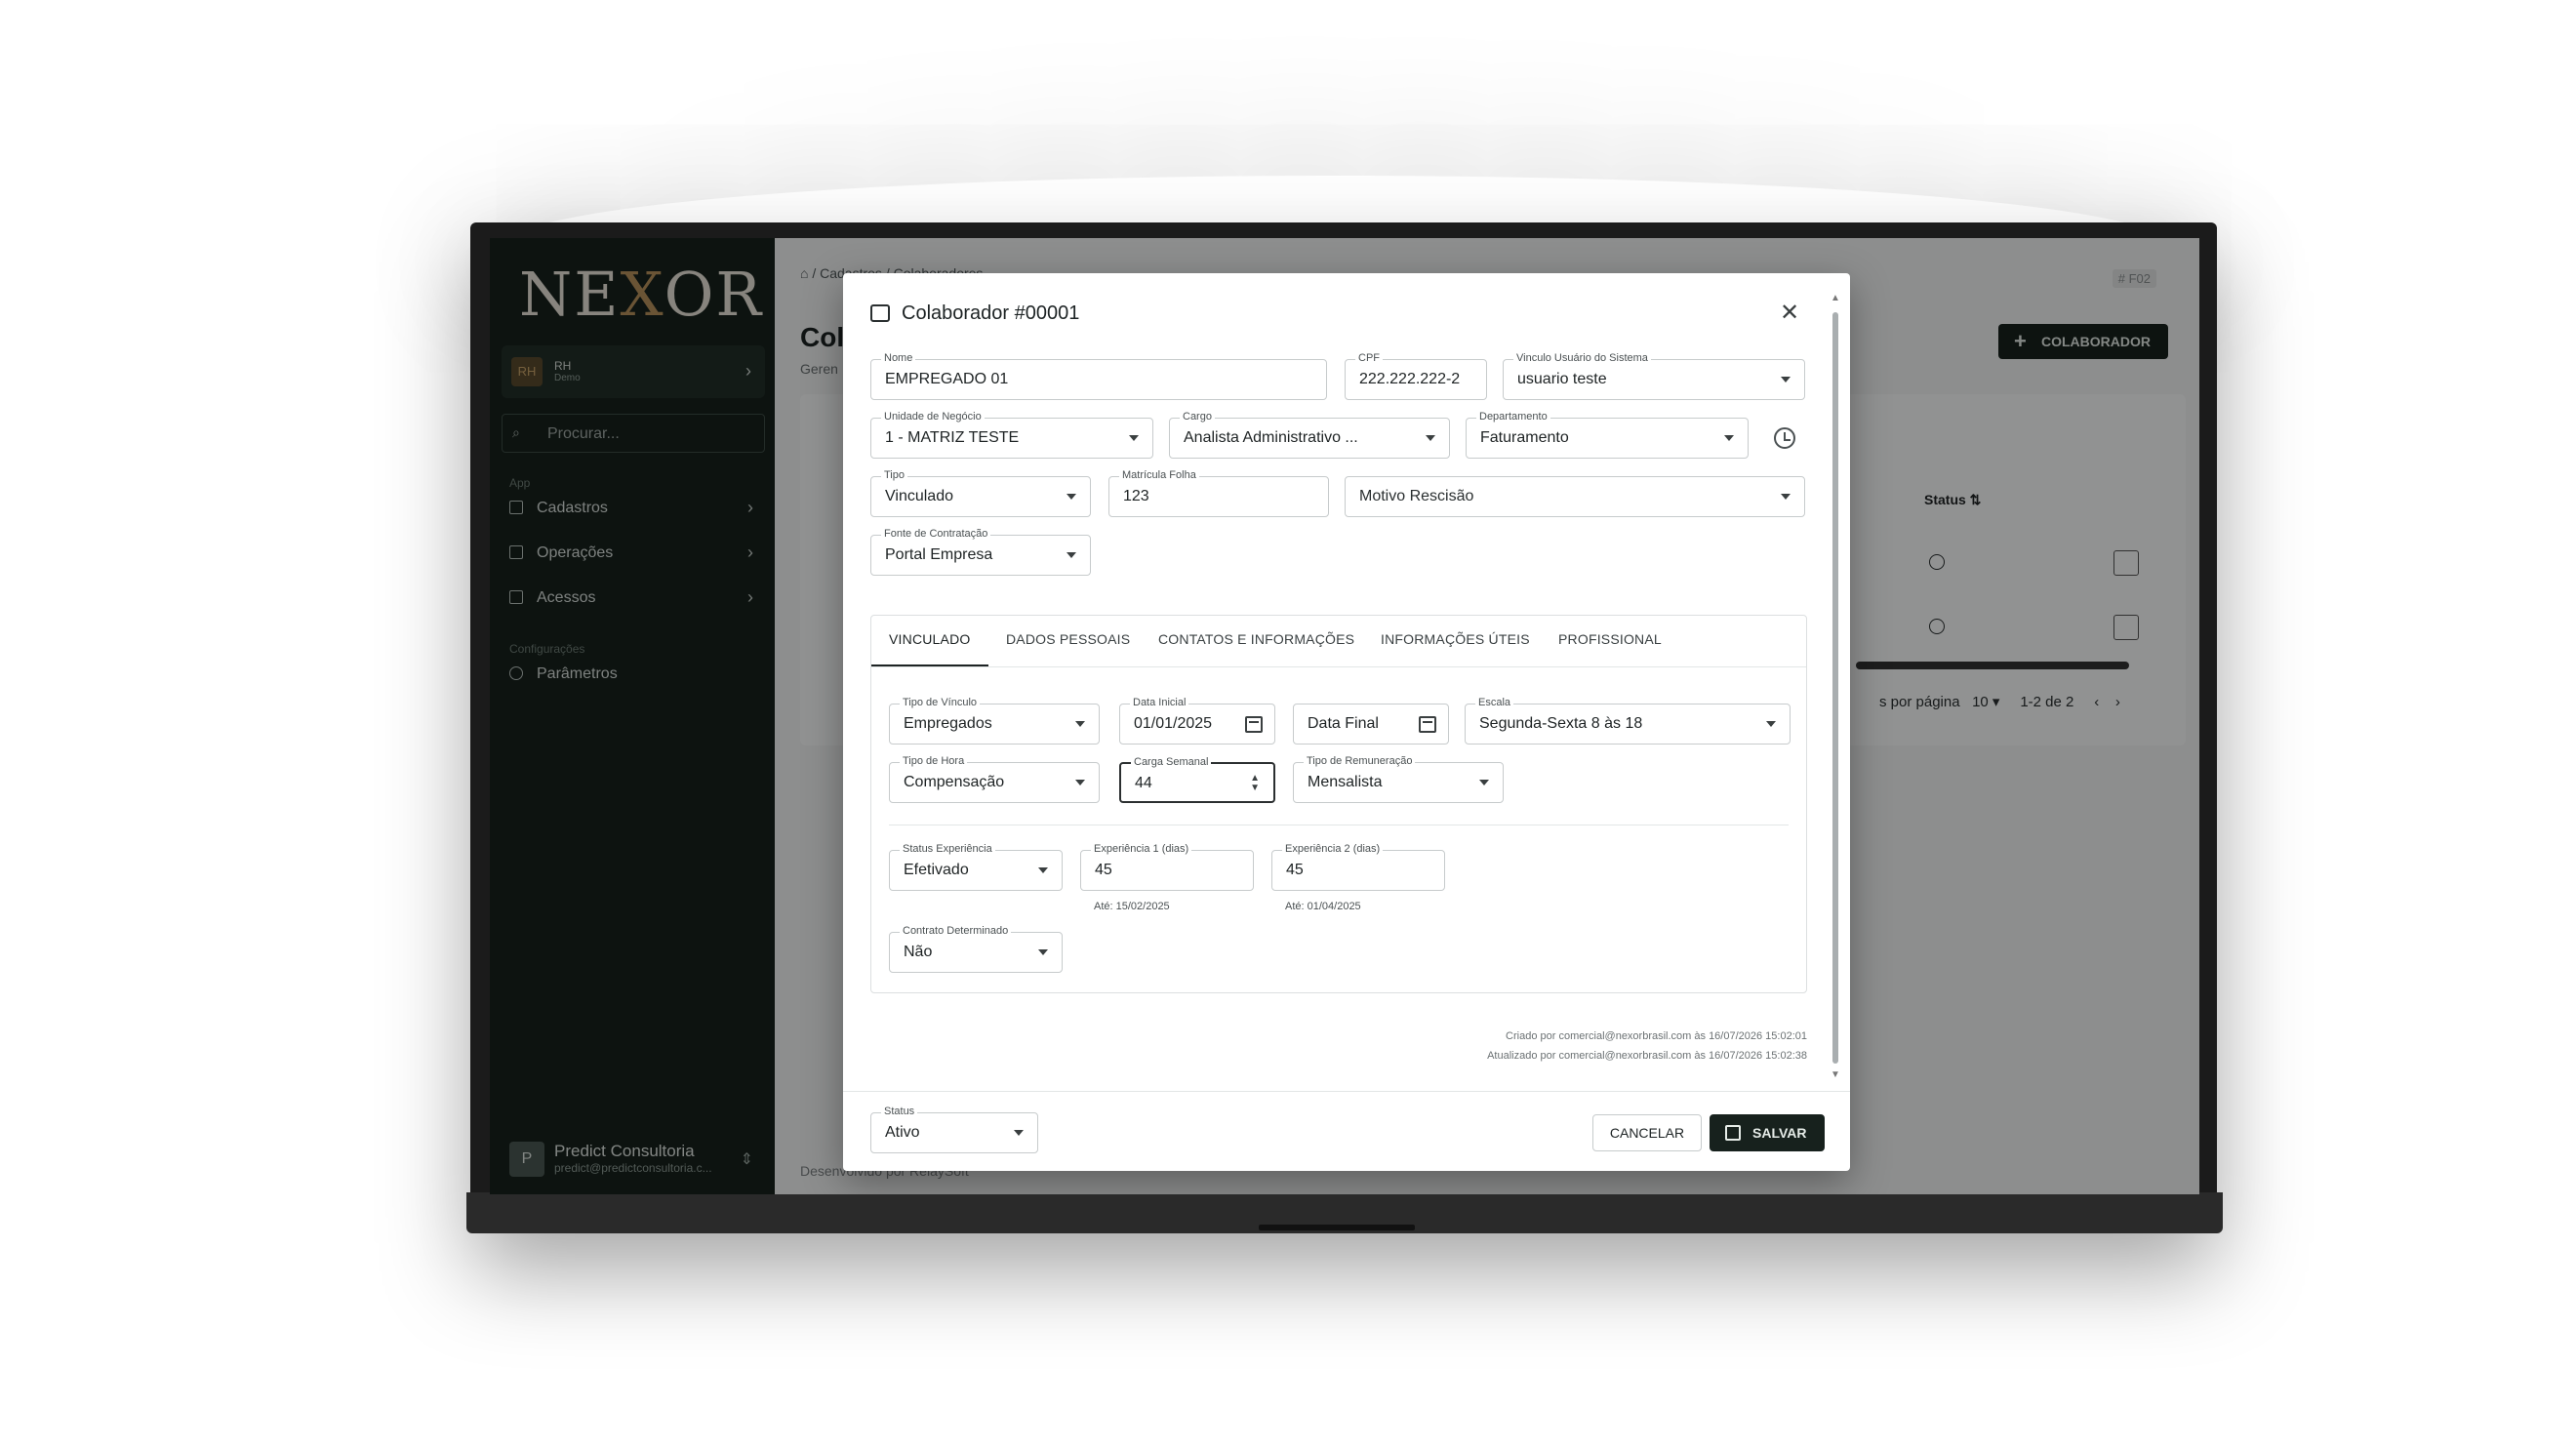 The width and height of the screenshot is (2576, 1449). What do you see at coordinates (936, 870) in the screenshot?
I see `field-value: Efetivado` at bounding box center [936, 870].